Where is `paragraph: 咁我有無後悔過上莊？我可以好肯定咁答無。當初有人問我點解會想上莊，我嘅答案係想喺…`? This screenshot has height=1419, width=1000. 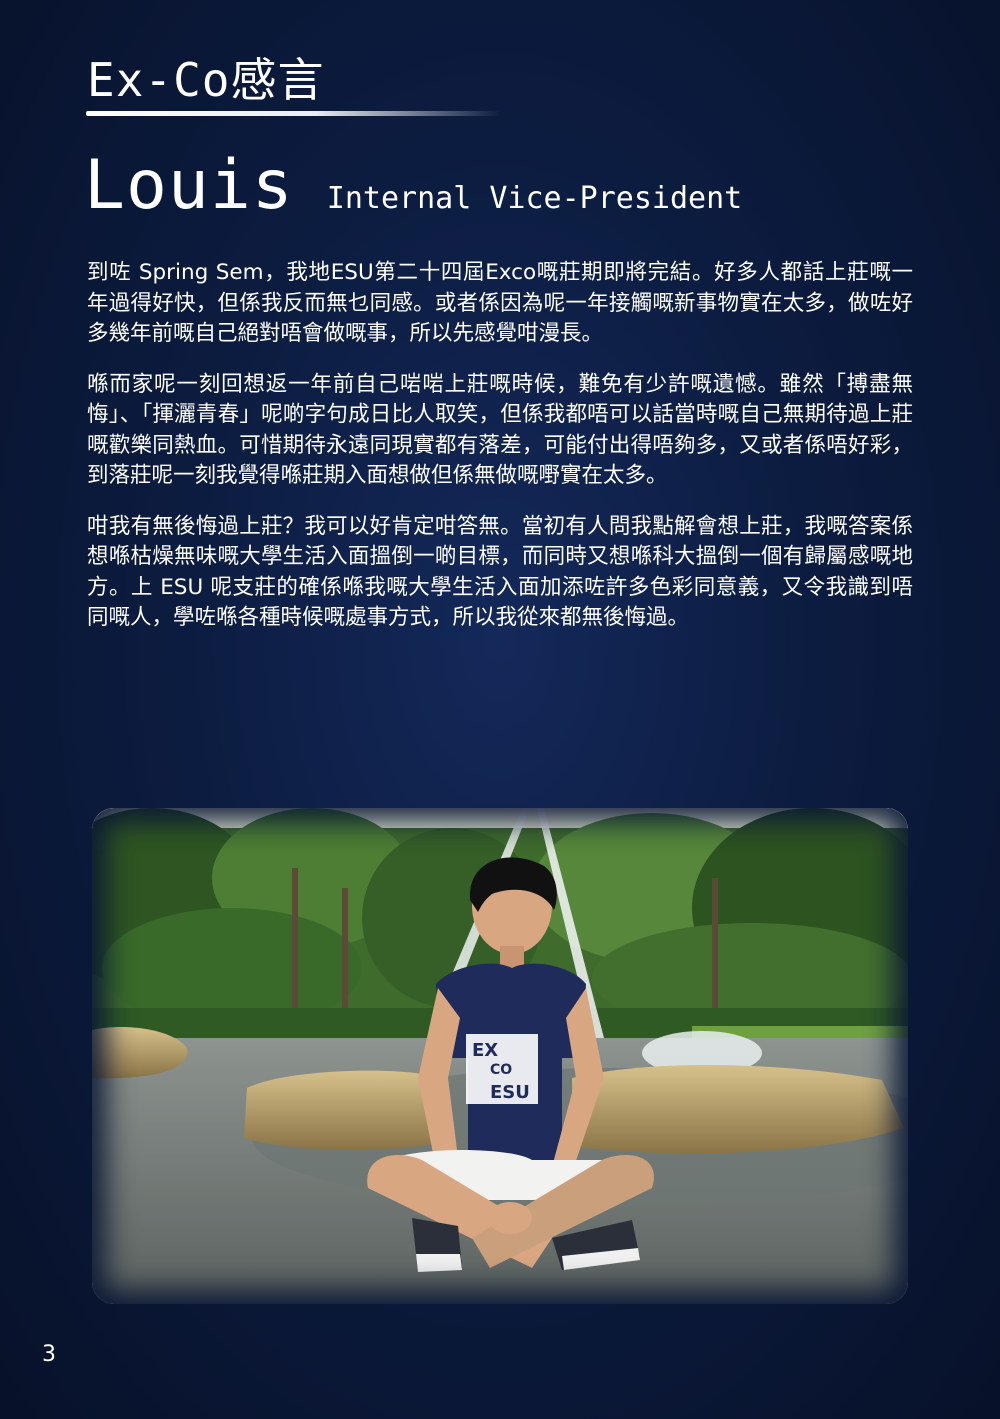 paragraph: 咁我有無後悔過上莊？我可以好肯定咁答無。當初有人問我點解會想上莊，我嘅答案係想喺… is located at coordinates (500, 572).